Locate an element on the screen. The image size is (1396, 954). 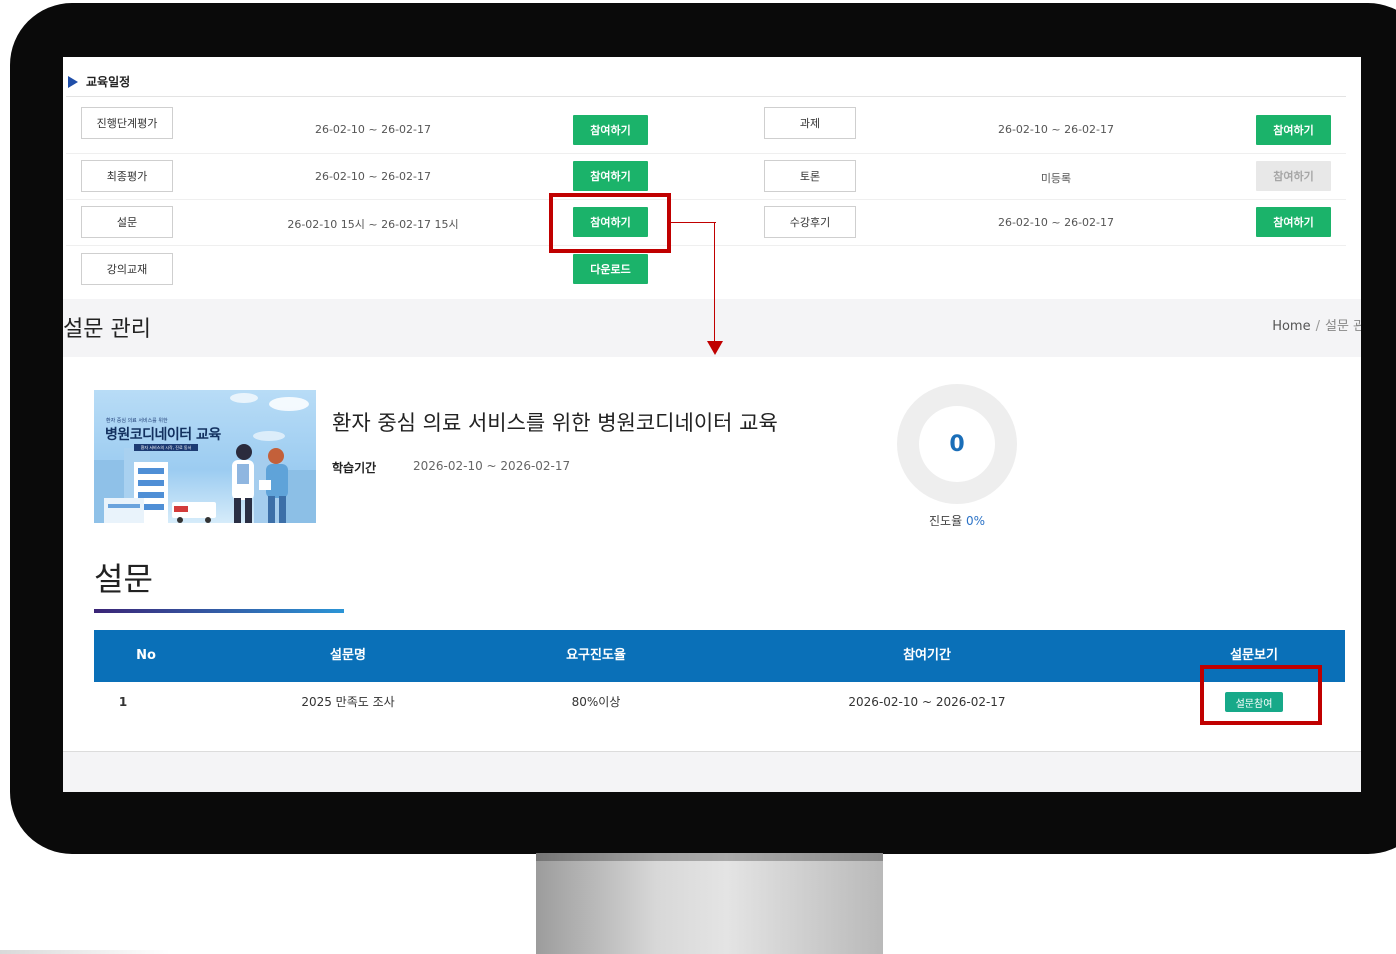
cell-participation-period: 2026-02-10 ~ 2026-02-17 is located at coordinates (927, 702).